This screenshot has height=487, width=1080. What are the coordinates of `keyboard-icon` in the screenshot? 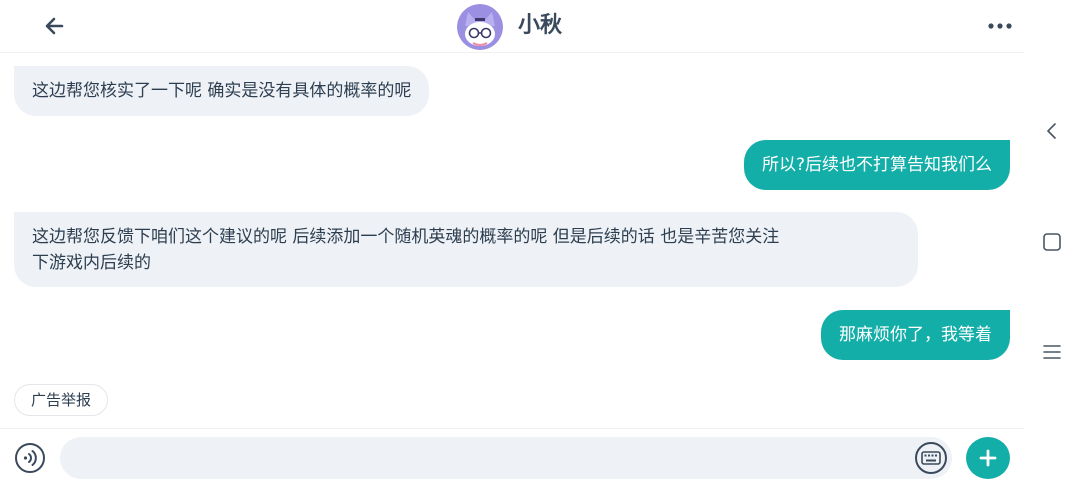 It's located at (931, 458).